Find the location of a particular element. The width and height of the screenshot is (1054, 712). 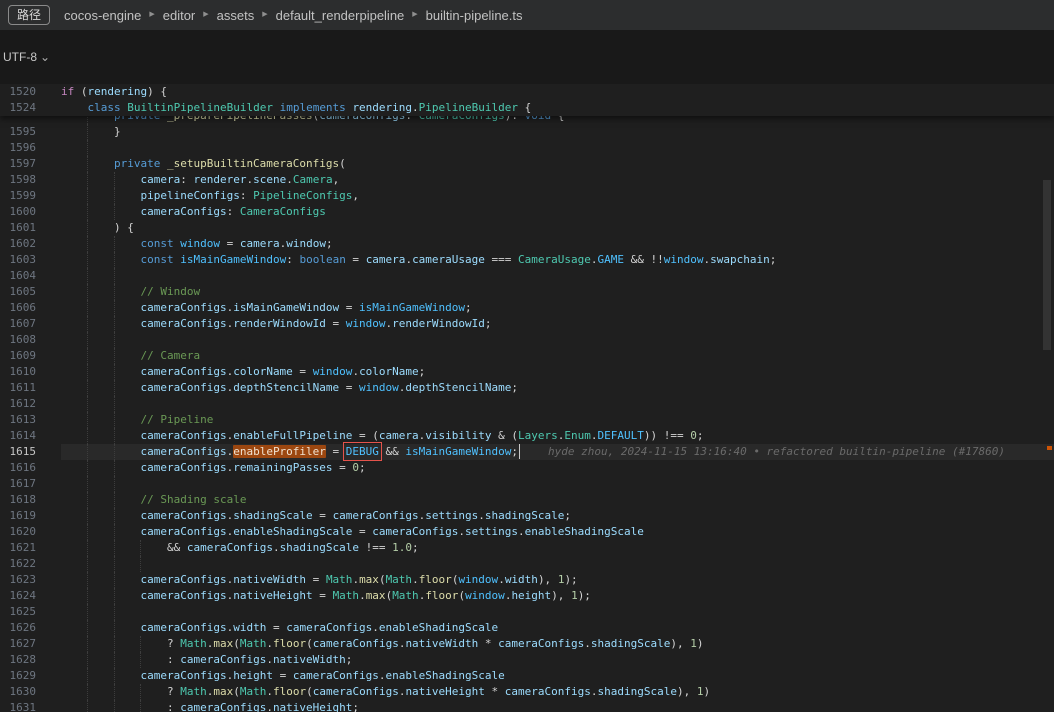

line-number: 1598 is located at coordinates (30, 180).